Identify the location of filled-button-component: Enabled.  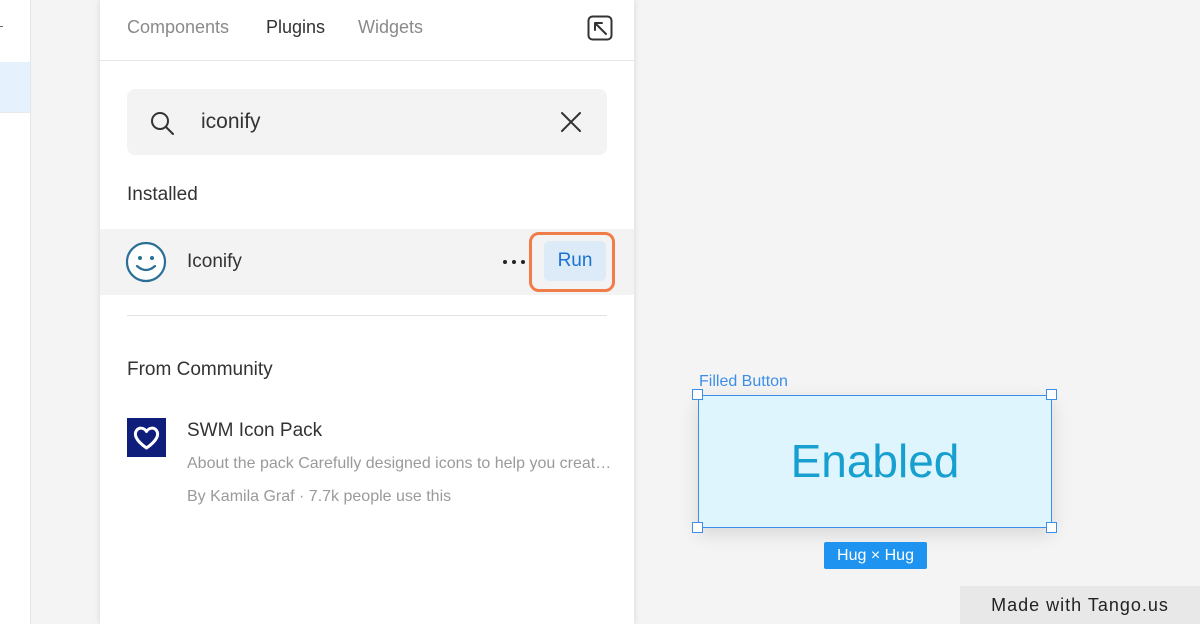
(875, 461).